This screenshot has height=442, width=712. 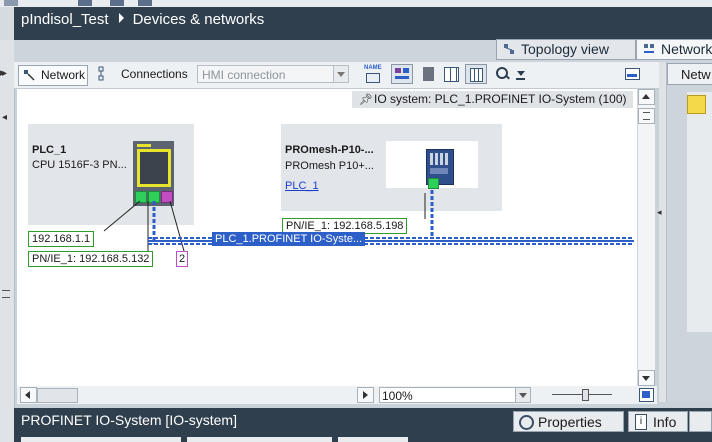 I want to click on tab-info: i Info, so click(x=658, y=421).